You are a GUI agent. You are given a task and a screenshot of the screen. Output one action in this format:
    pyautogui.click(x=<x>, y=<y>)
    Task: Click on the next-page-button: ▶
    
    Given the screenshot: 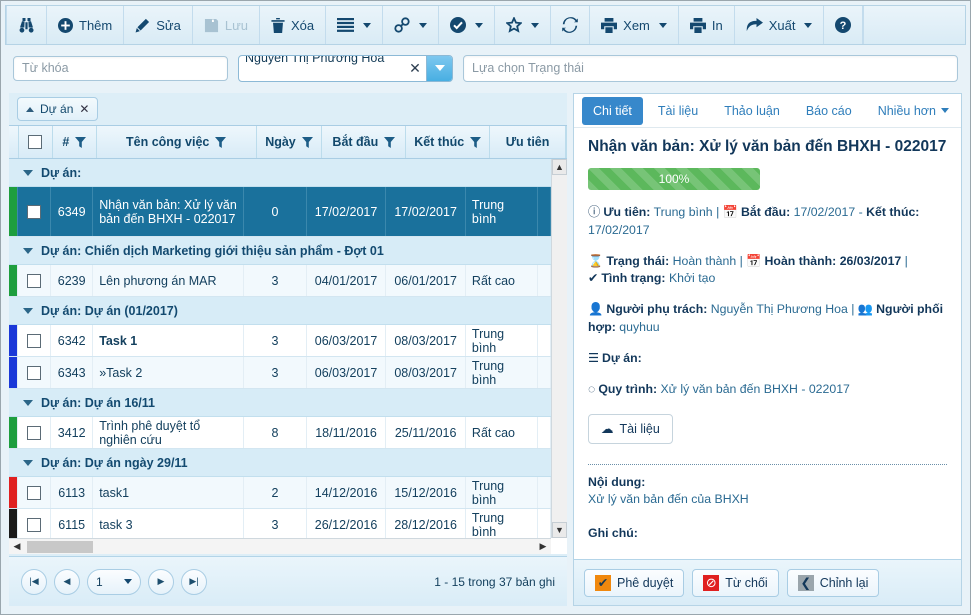 What is the action you would take?
    pyautogui.click(x=161, y=581)
    